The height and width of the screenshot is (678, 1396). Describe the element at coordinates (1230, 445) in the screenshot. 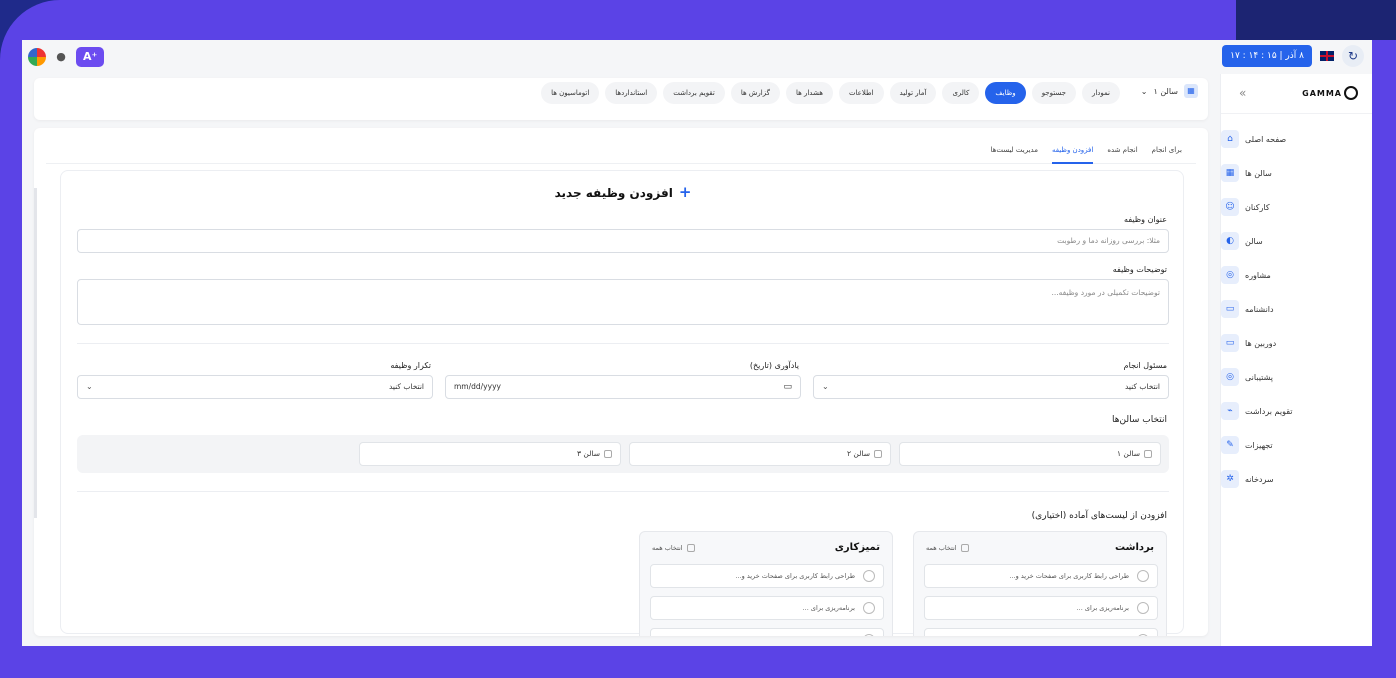

I see `wrench-icon: ✎` at that location.